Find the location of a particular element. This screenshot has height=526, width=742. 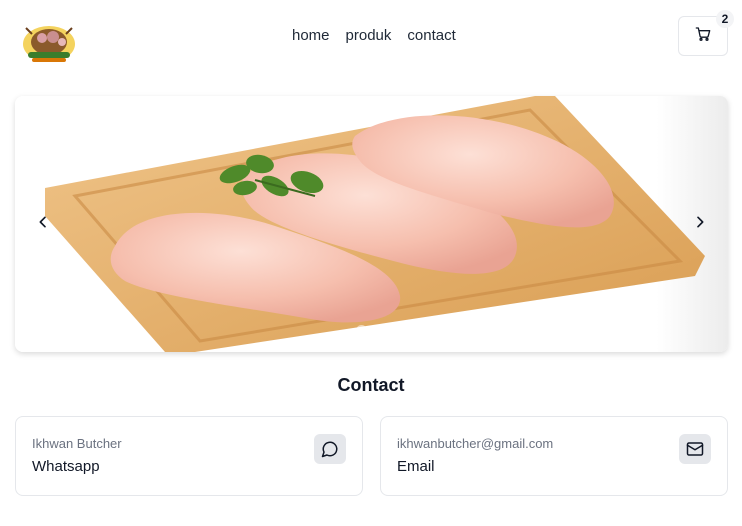

chevron-left-icon is located at coordinates (43, 224).